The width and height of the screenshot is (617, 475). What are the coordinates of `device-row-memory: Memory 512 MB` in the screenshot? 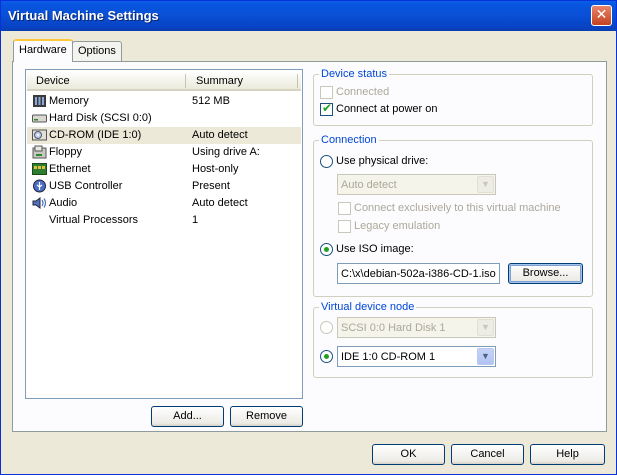 It's located at (164, 101).